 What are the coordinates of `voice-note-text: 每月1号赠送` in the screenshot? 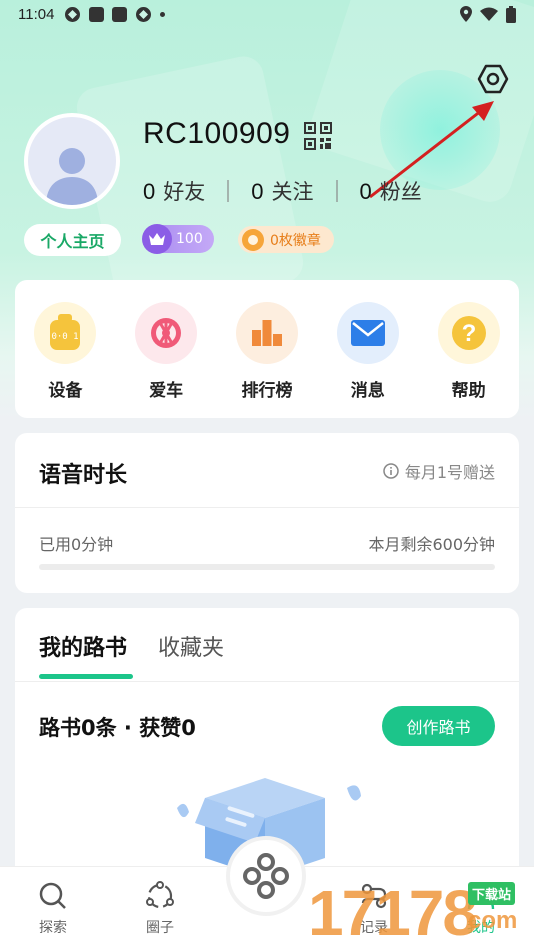 It's located at (449, 472).